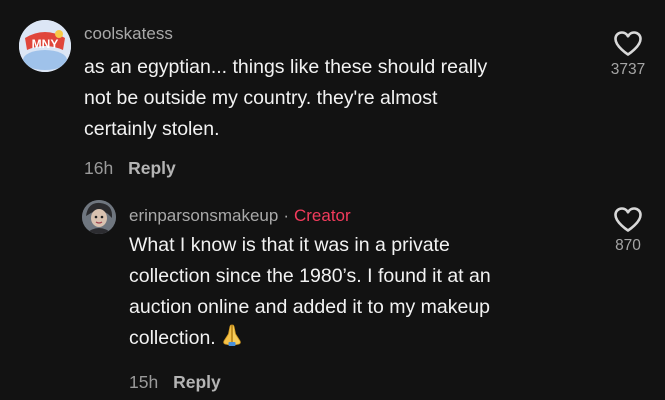 The width and height of the screenshot is (665, 400). I want to click on like-count: 870, so click(628, 245).